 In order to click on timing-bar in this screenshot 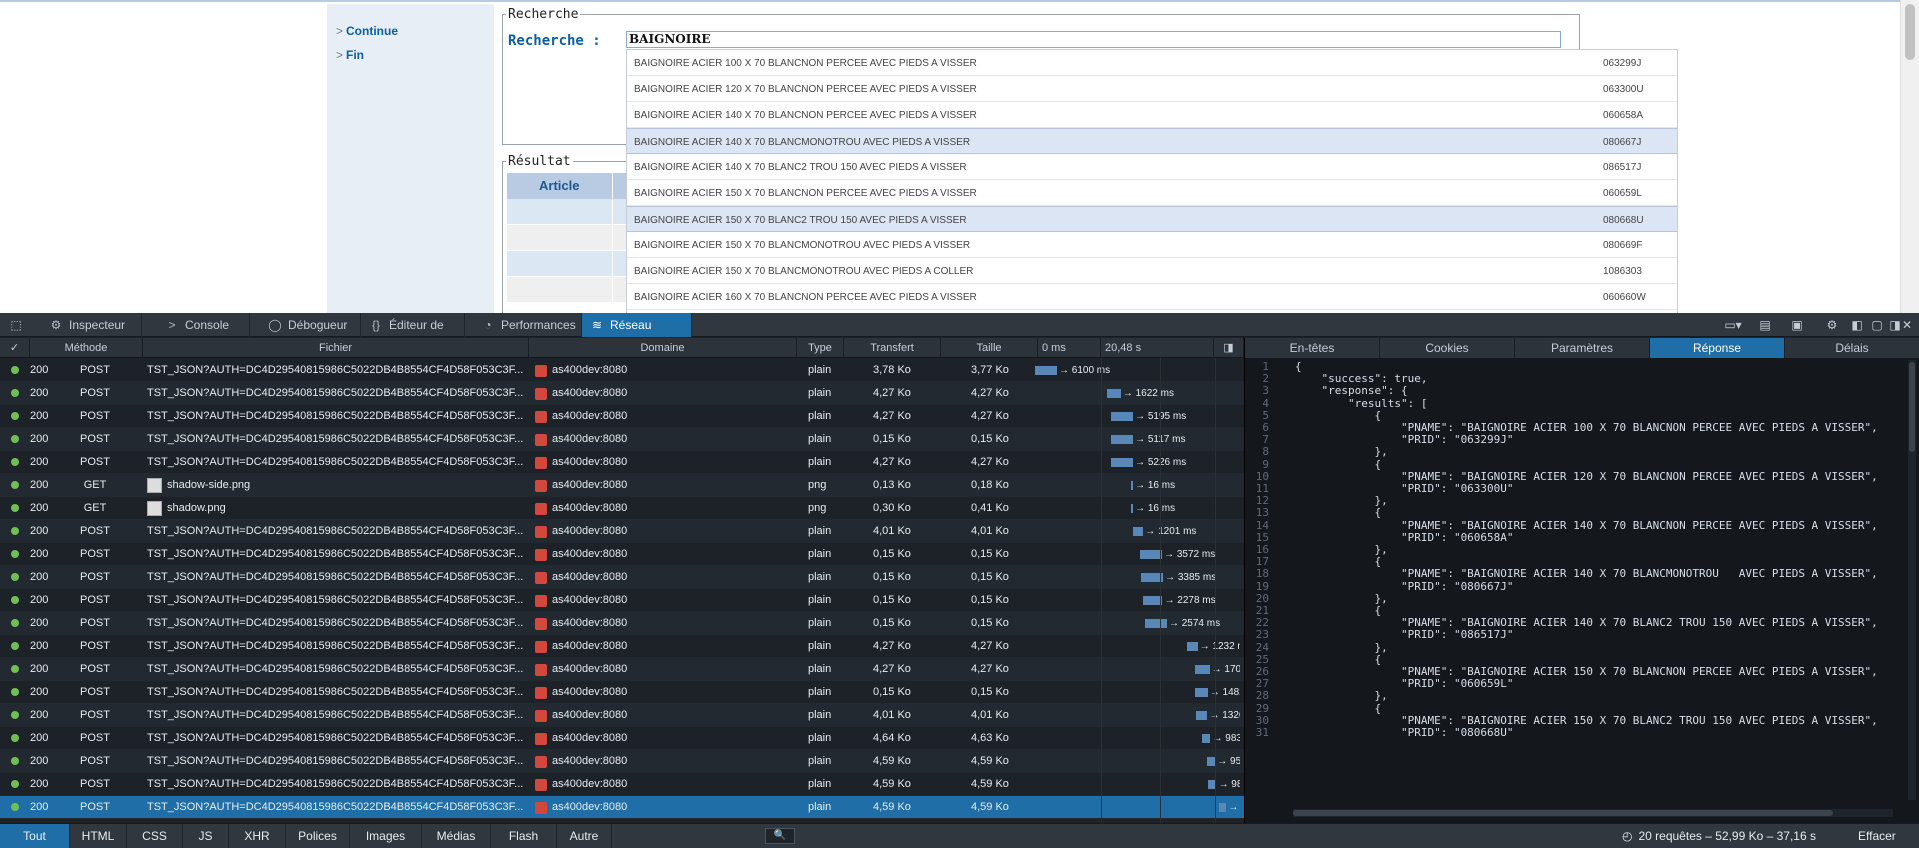, I will do `click(1156, 623)`.